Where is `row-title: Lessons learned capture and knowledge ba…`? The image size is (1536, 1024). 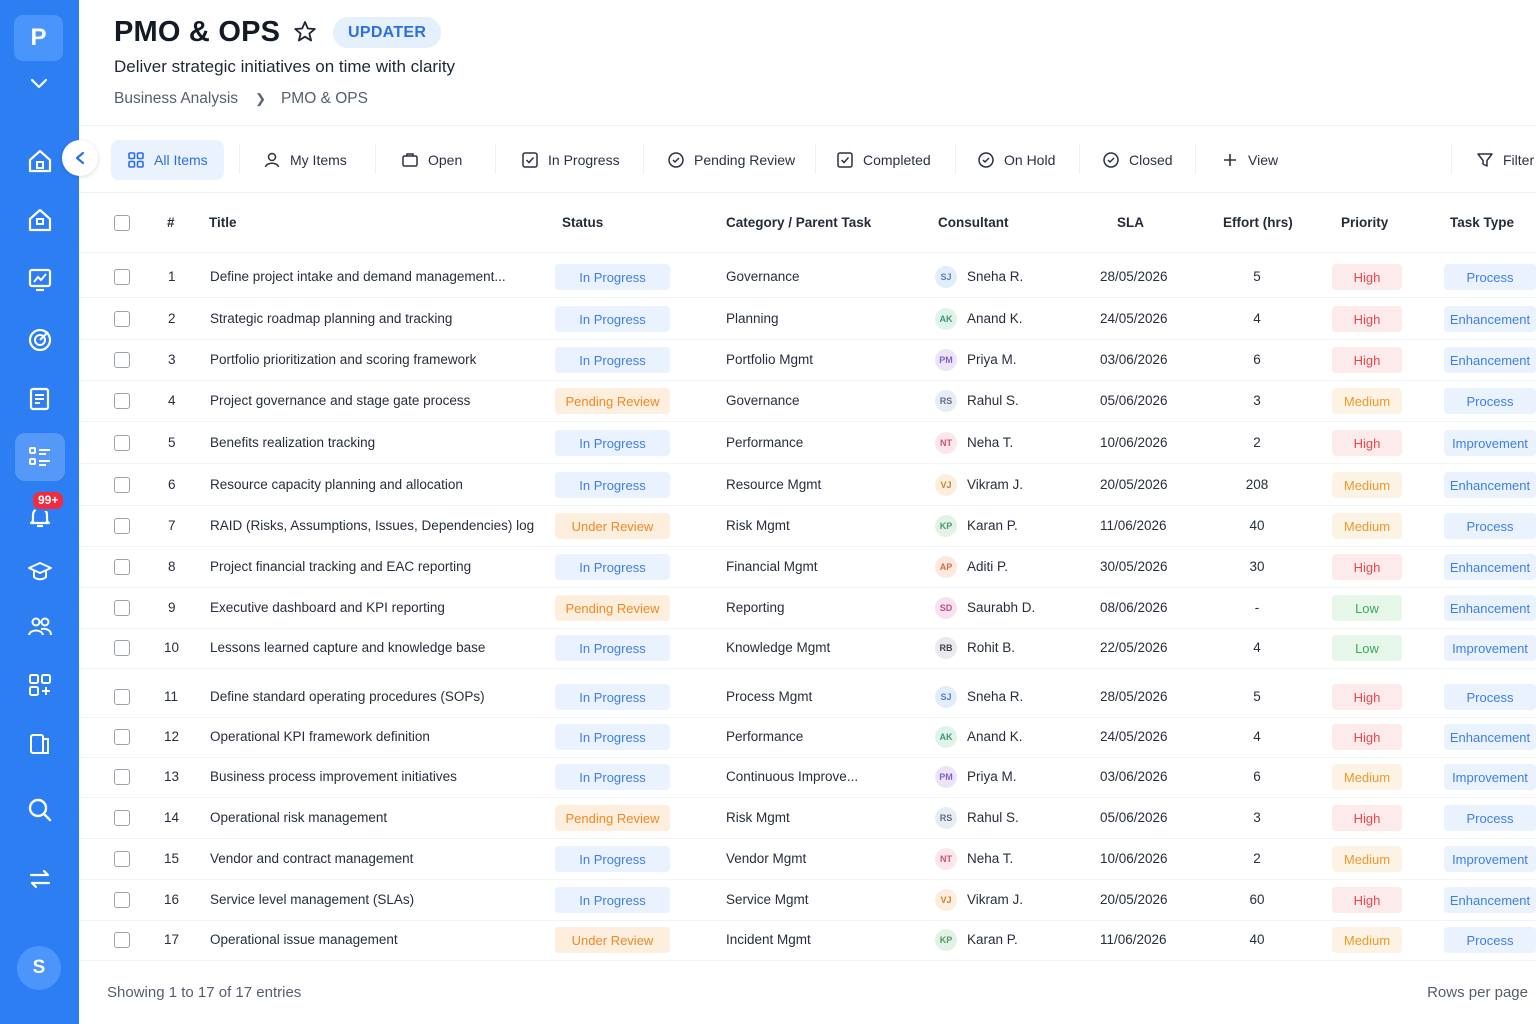 row-title: Lessons learned capture and knowledge ba… is located at coordinates (347, 647).